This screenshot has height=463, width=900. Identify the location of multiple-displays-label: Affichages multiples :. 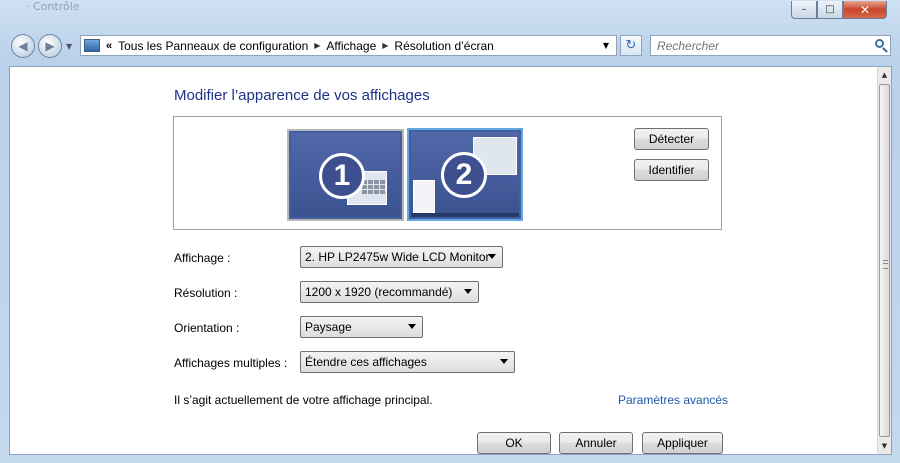
(231, 363).